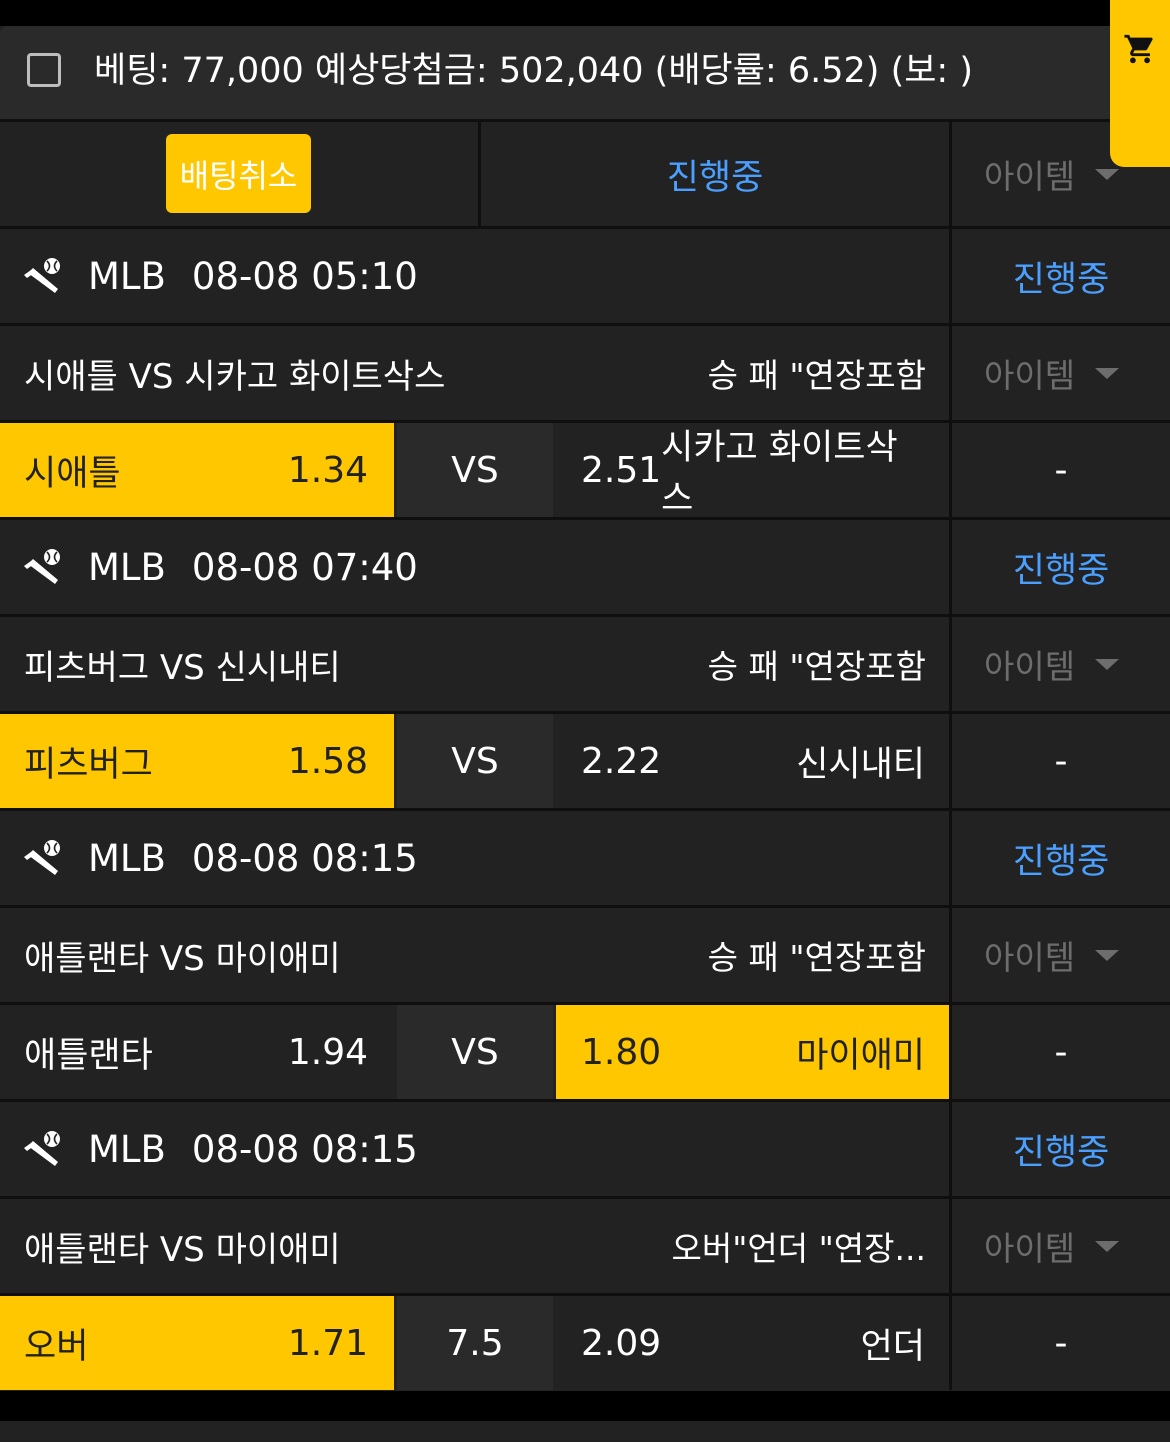 This screenshot has width=1170, height=1442. What do you see at coordinates (779, 473) in the screenshot?
I see `away-team: 시카고 화이트삭스` at bounding box center [779, 473].